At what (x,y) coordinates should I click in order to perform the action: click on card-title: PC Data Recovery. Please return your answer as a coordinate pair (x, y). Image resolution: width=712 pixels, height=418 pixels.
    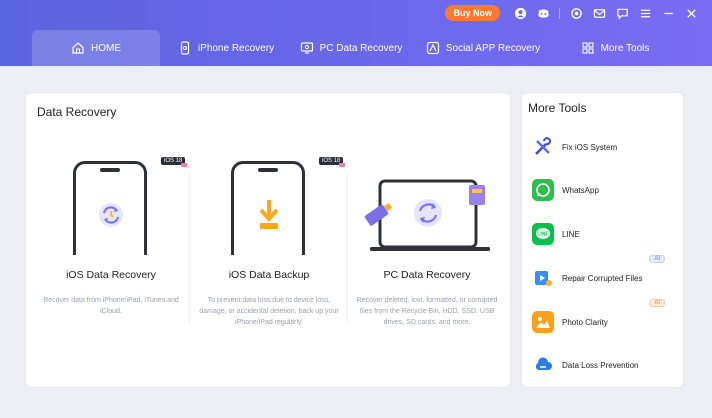
    Looking at the image, I should click on (427, 275).